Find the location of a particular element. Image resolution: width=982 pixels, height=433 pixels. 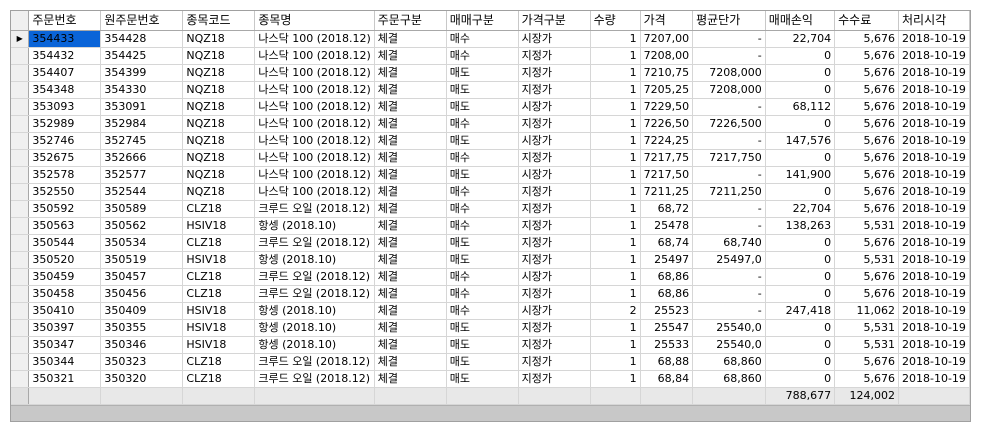

column-header-name: 종목명 is located at coordinates (314, 21).